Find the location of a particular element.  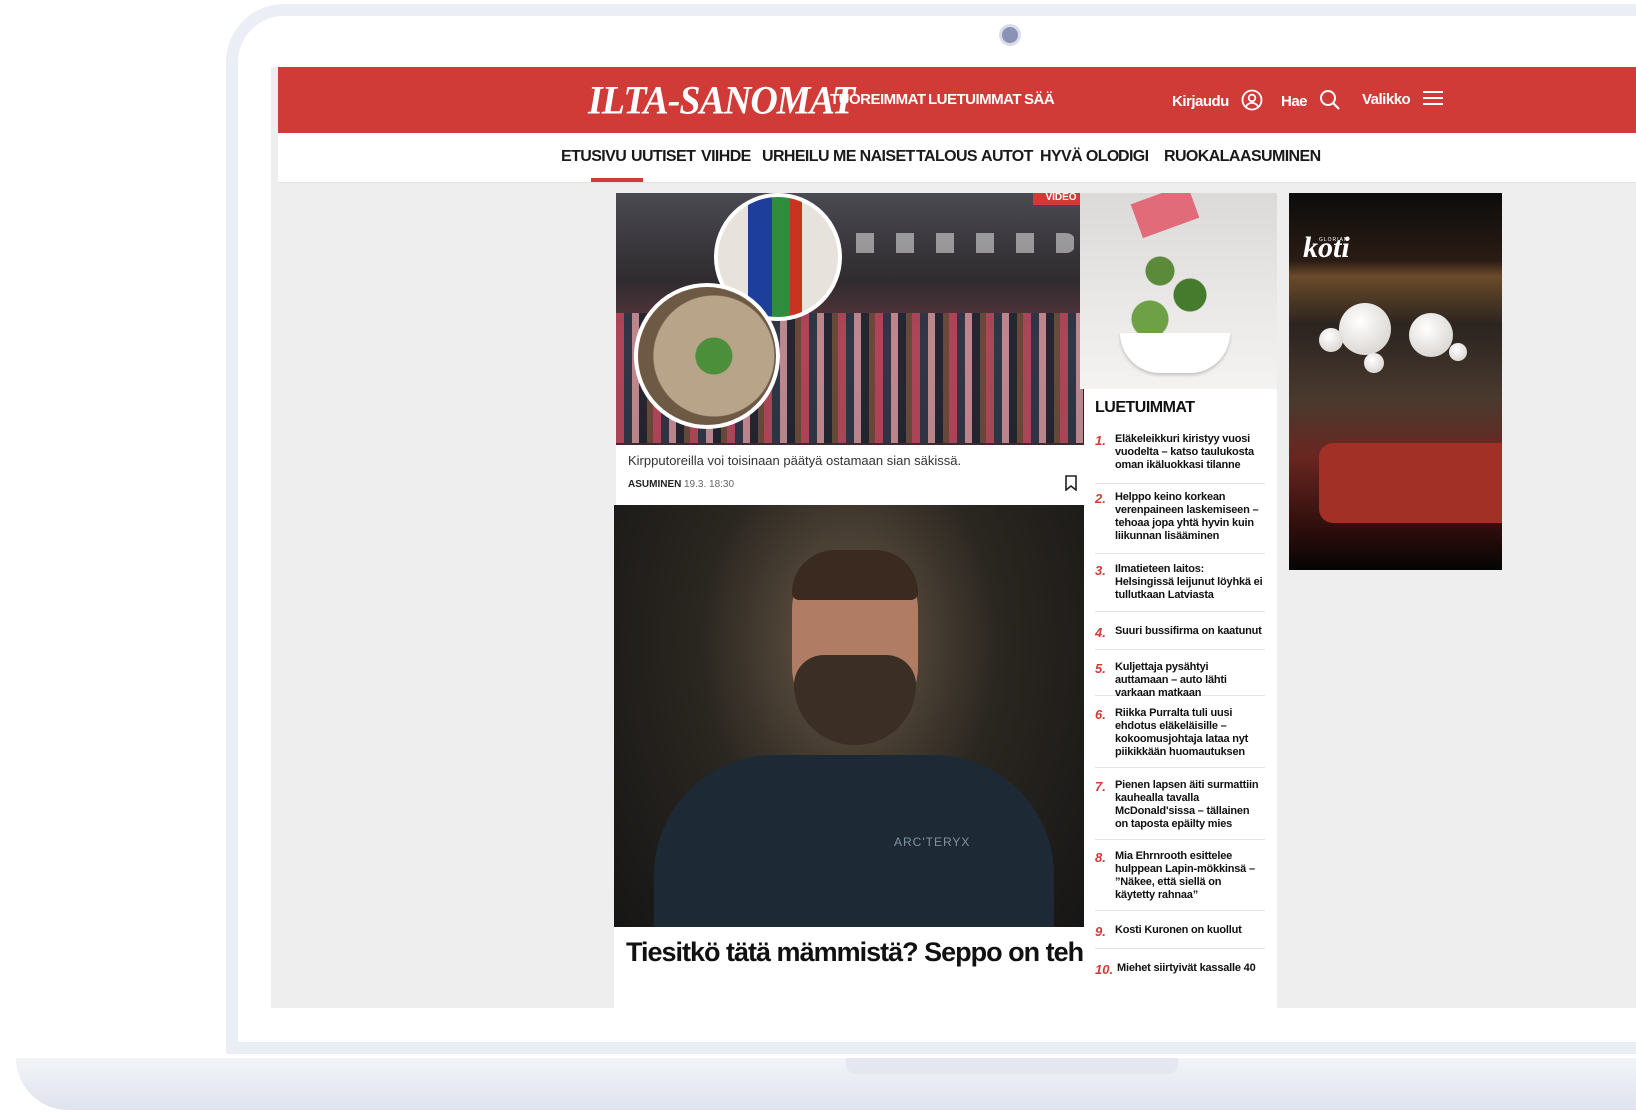

laptop-notch is located at coordinates (1012, 1066).